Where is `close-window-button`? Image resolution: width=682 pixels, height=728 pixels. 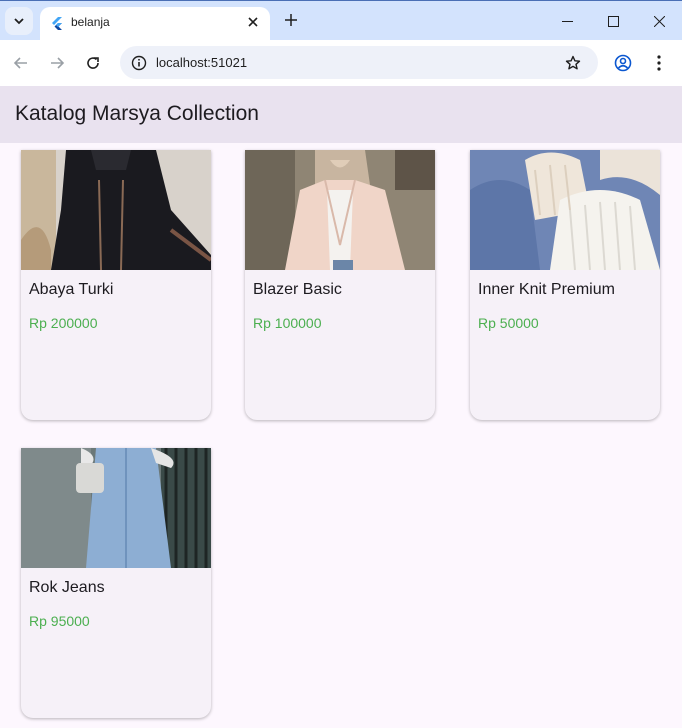 close-window-button is located at coordinates (659, 21).